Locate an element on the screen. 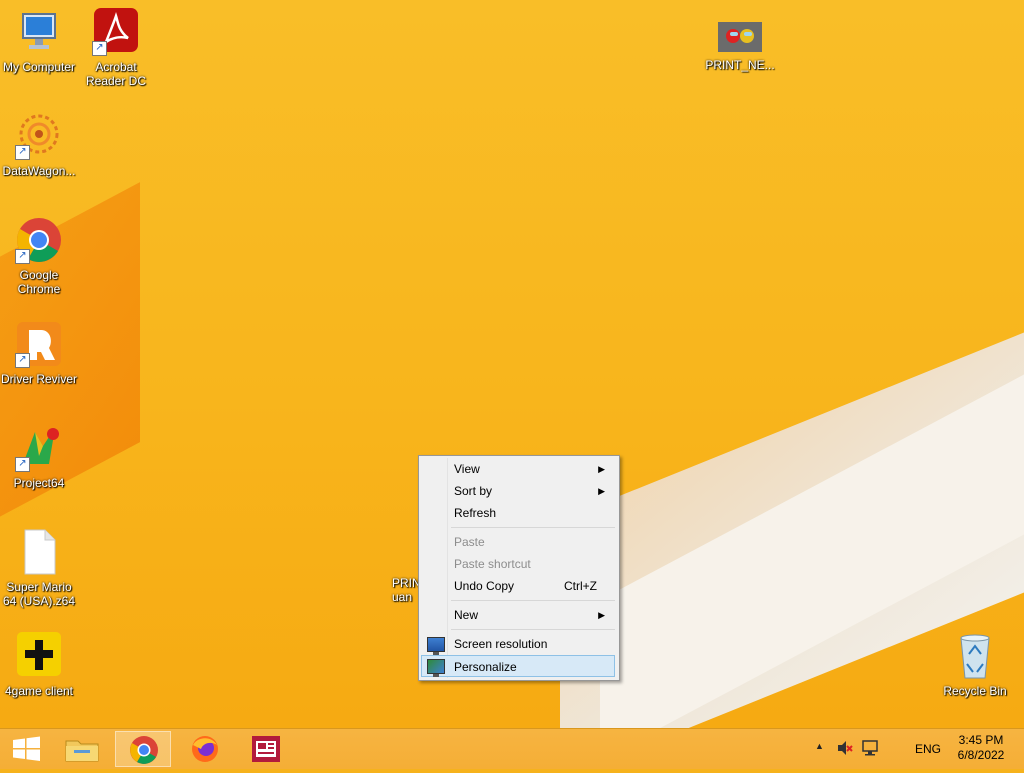 The image size is (1024, 773). desktop-icon-label: Google Chrome is located at coordinates (39, 282).